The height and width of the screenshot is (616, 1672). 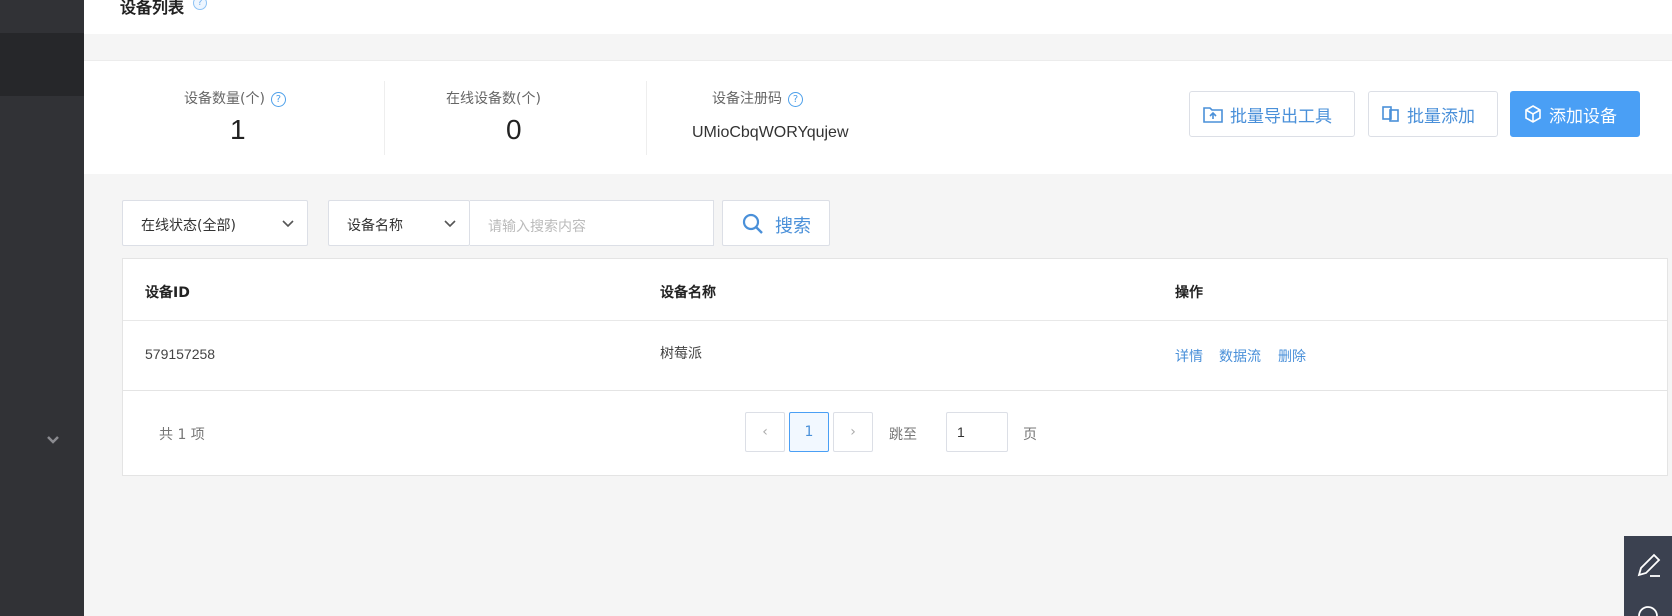 I want to click on cell-device-id: 579157258, so click(x=180, y=354).